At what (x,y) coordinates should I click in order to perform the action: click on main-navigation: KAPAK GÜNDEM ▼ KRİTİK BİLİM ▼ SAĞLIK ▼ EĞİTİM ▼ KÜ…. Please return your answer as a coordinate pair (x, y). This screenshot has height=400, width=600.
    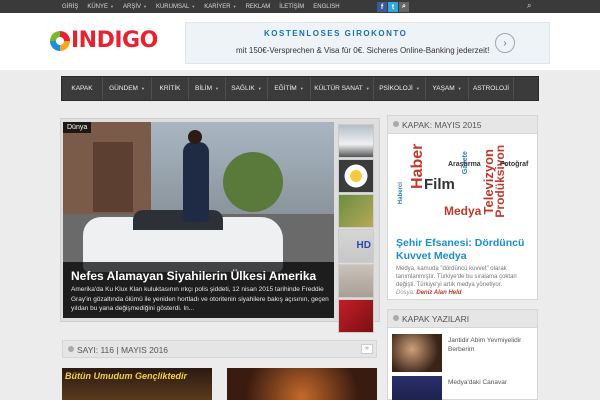
    Looking at the image, I should click on (300, 88).